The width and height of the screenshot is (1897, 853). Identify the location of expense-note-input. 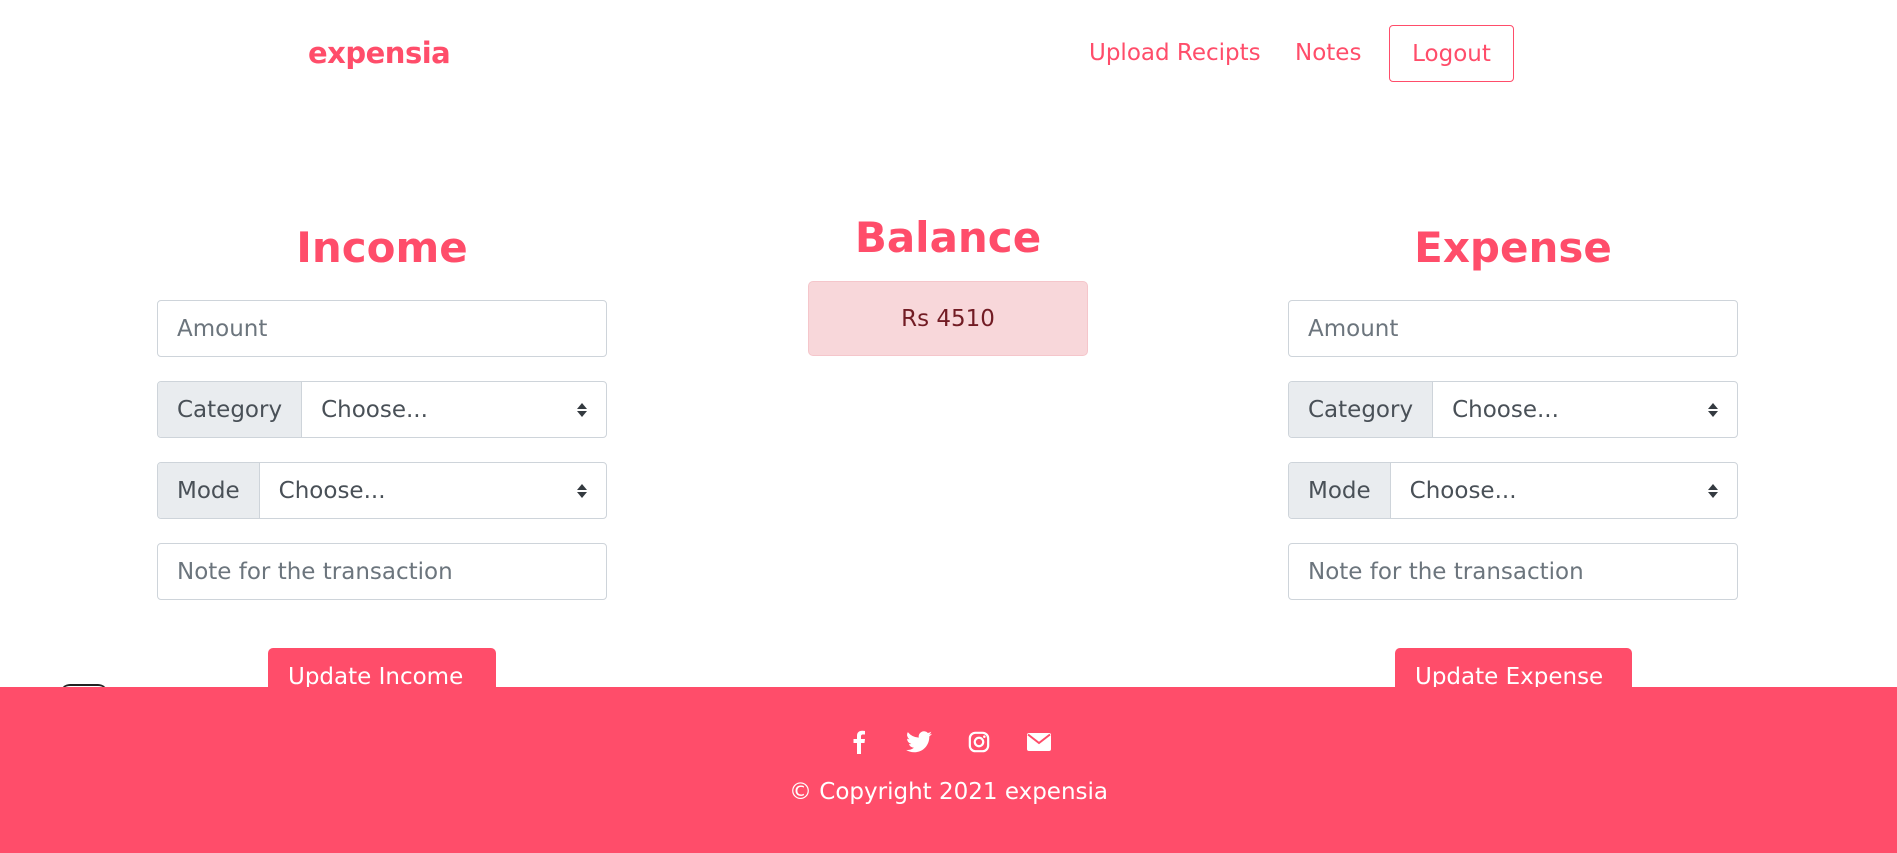
(1513, 571).